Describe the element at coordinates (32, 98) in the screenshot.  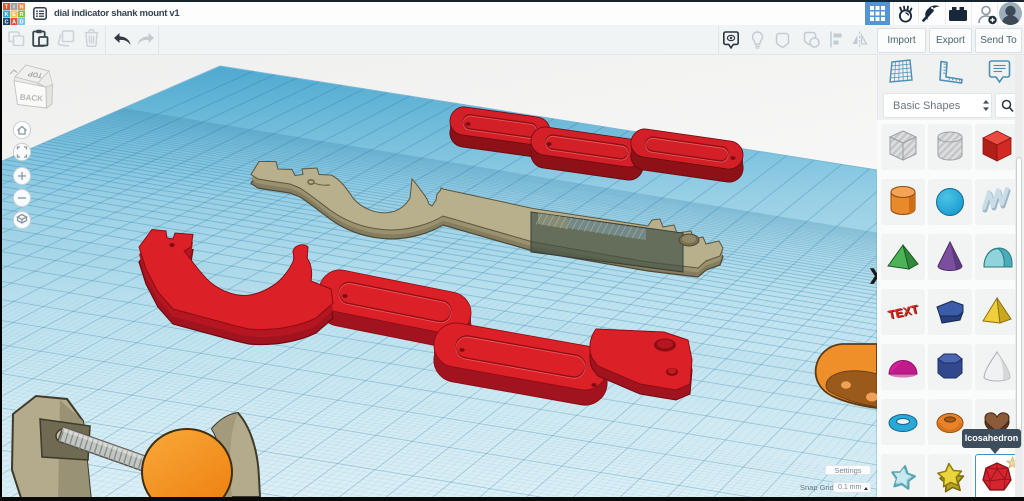
I see `svg-text: BACK` at that location.